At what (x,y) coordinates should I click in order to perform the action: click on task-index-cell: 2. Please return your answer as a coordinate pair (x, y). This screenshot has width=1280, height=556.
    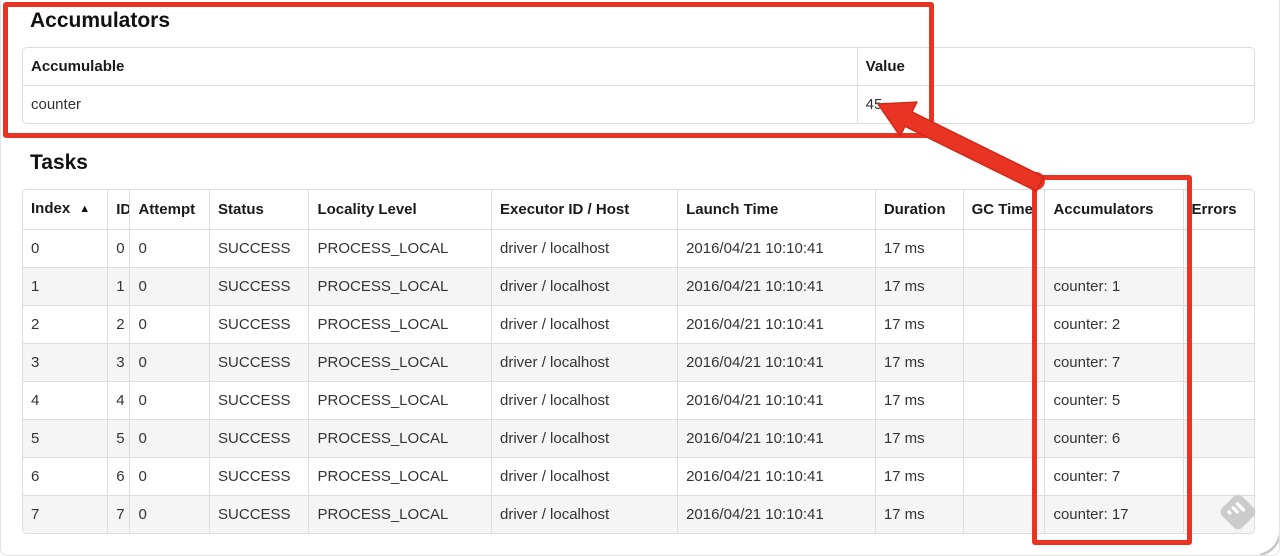
    Looking at the image, I should click on (65, 324).